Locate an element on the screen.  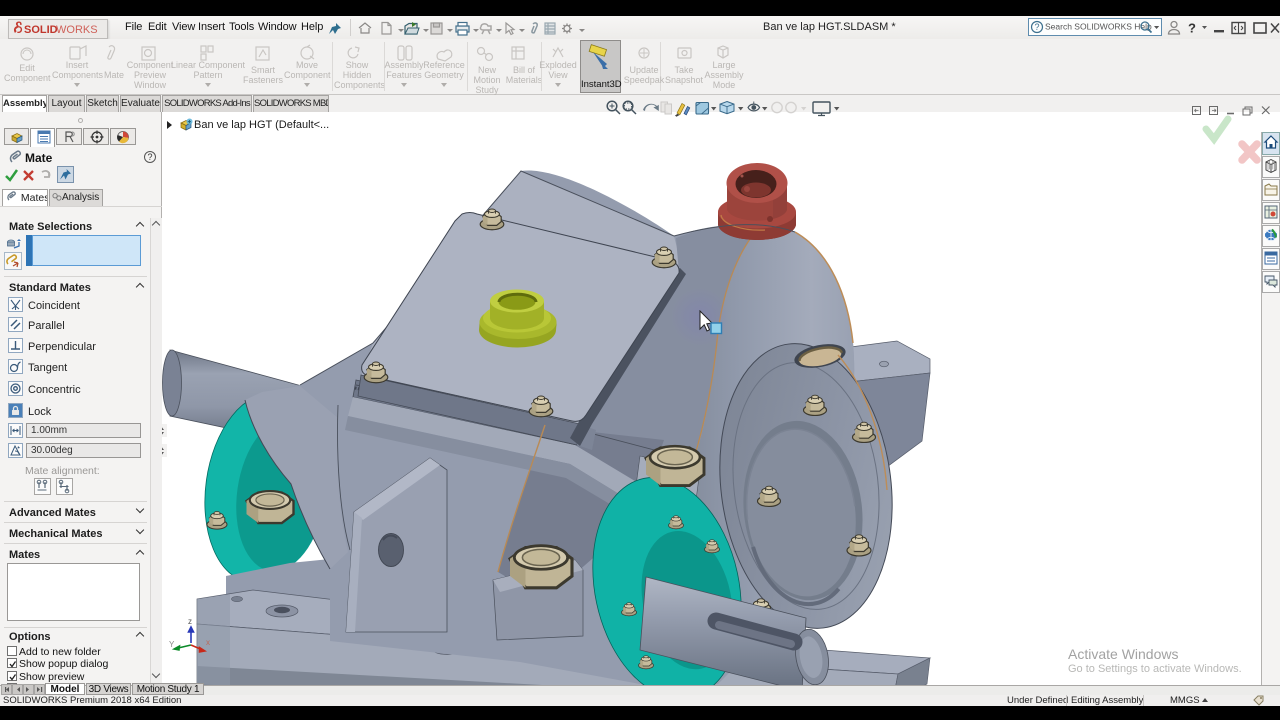
svg-text: SOLID is located at coordinates (41, 30).